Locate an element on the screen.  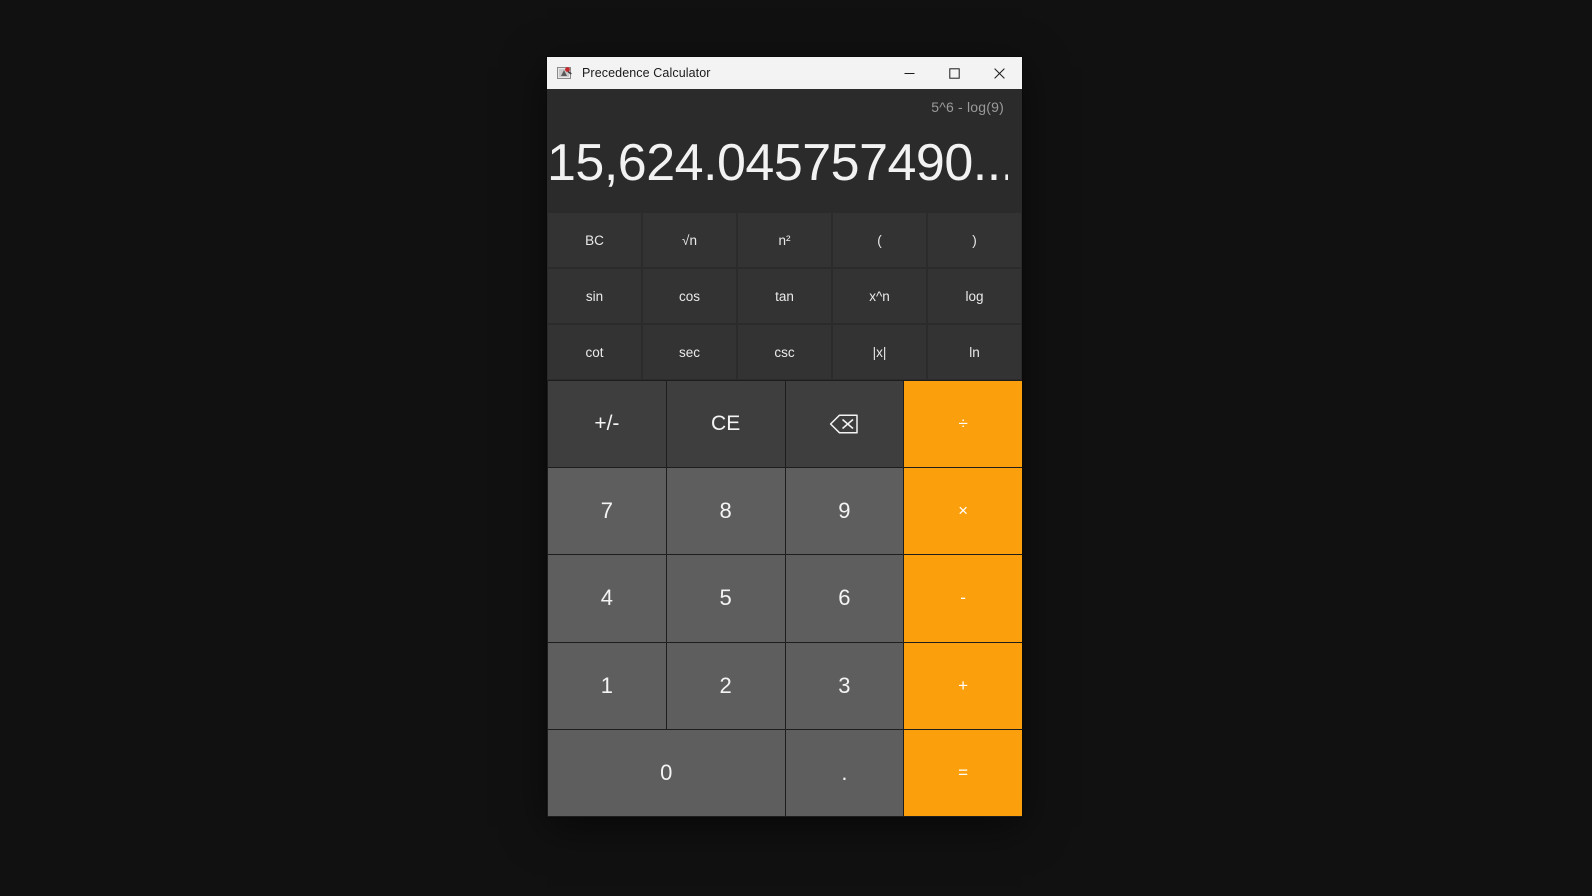
maximize-button is located at coordinates (954, 73).